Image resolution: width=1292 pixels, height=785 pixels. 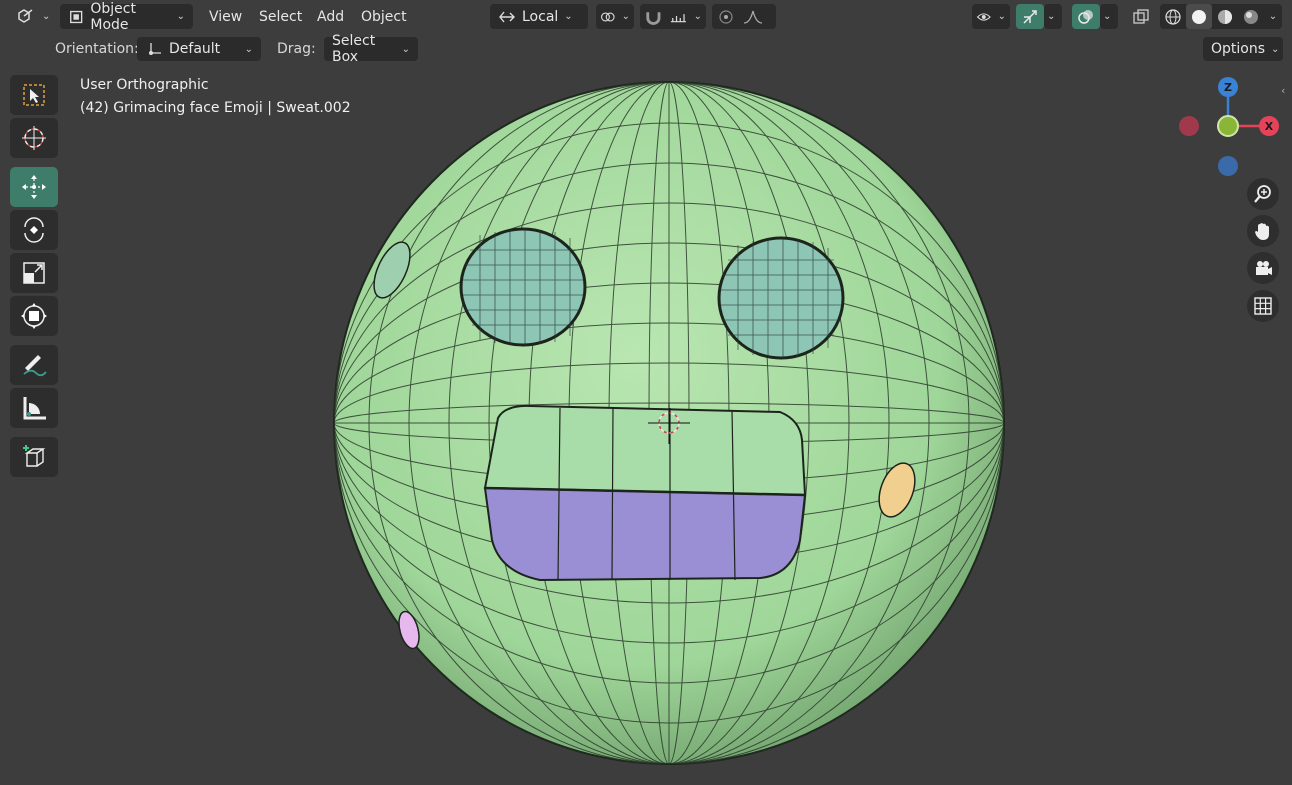 I want to click on rotate-icon, so click(x=34, y=230).